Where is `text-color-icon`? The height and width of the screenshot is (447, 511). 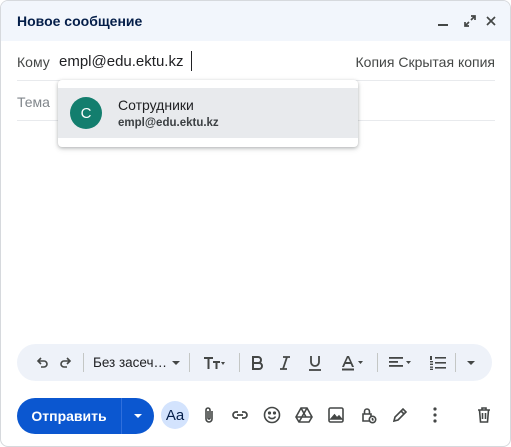
text-color-icon is located at coordinates (353, 362).